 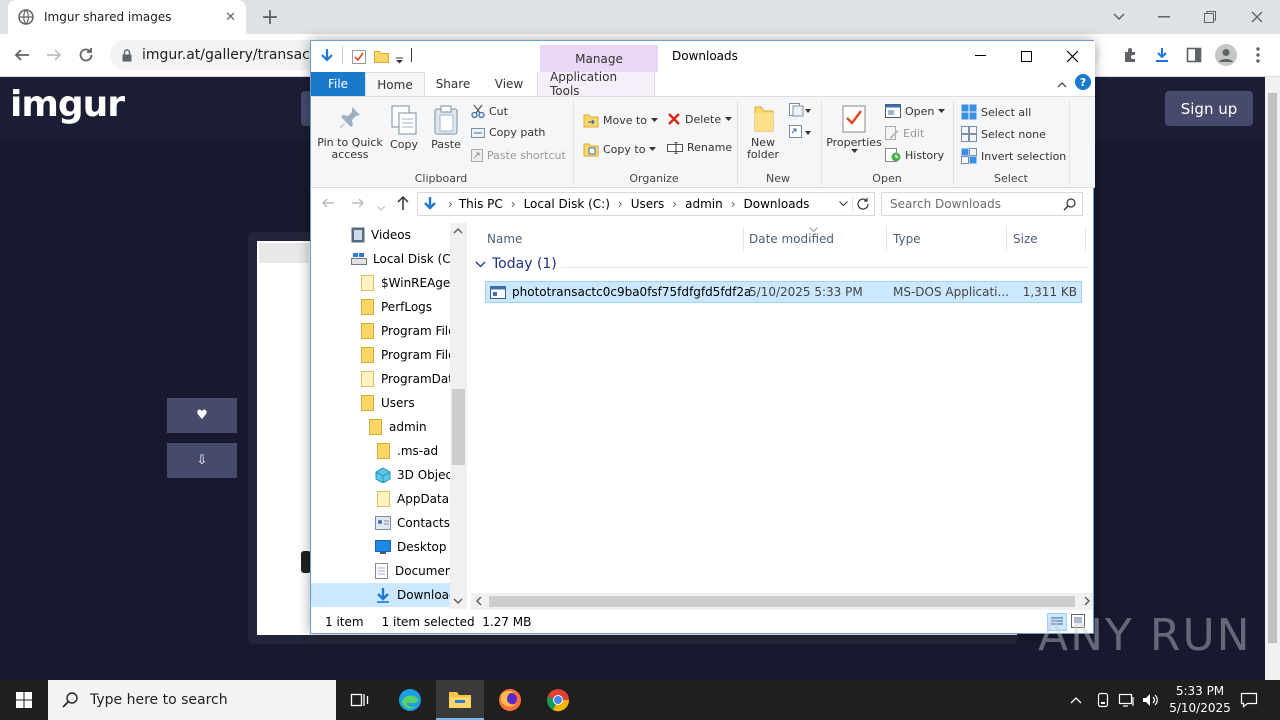 I want to click on nav-winreagent: $WinREAgent, so click(x=412, y=283).